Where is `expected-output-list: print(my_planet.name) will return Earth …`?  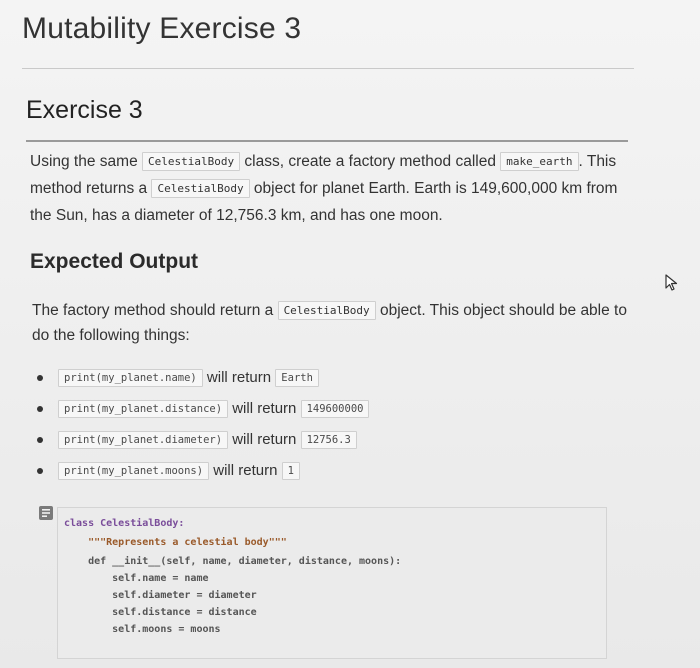
expected-output-list: print(my_planet.name) will return Earth … is located at coordinates (264, 424).